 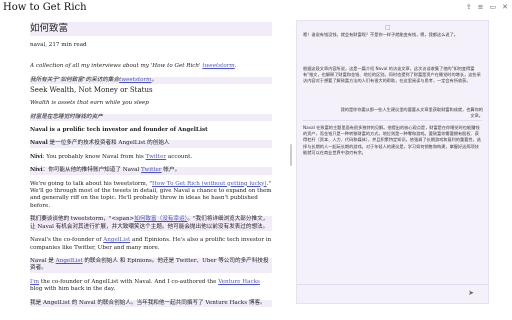 What do you see at coordinates (388, 27) in the screenshot?
I see `chat-minimize-icon: □` at bounding box center [388, 27].